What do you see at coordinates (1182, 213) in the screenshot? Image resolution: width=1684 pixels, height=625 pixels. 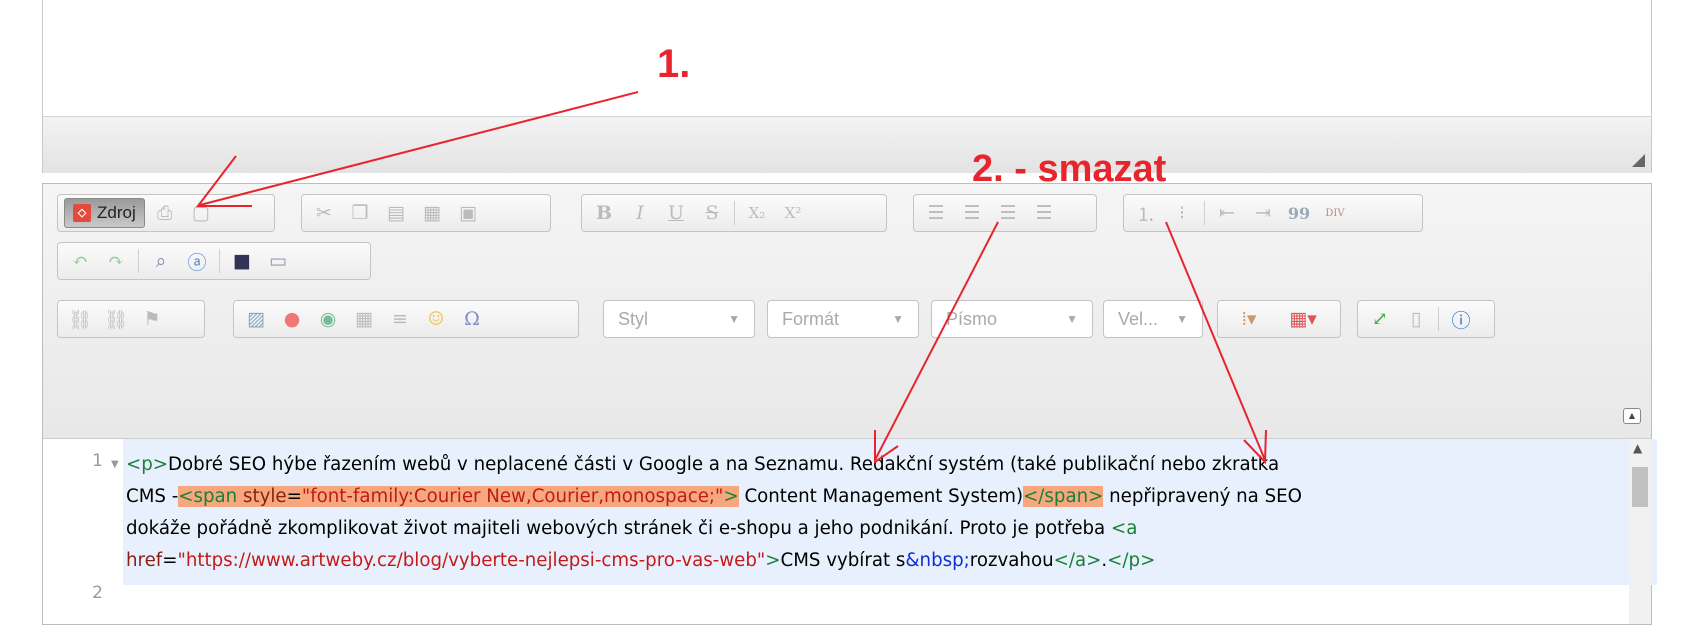 I see `bulleted-list-icon: ⁝` at bounding box center [1182, 213].